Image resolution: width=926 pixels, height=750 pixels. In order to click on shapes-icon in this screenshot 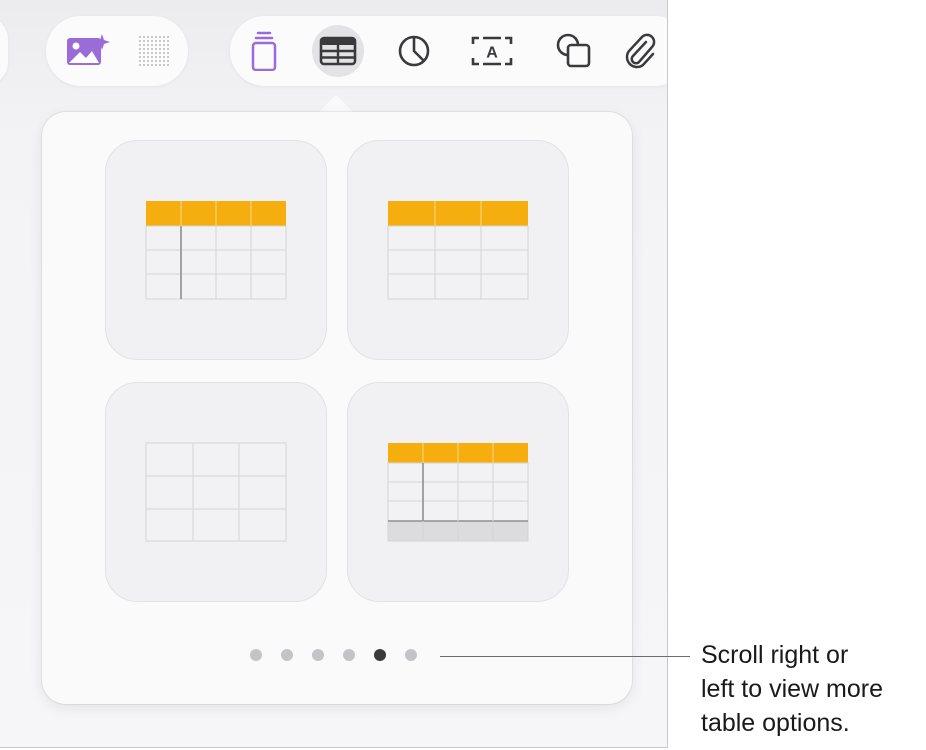, I will do `click(573, 50)`.